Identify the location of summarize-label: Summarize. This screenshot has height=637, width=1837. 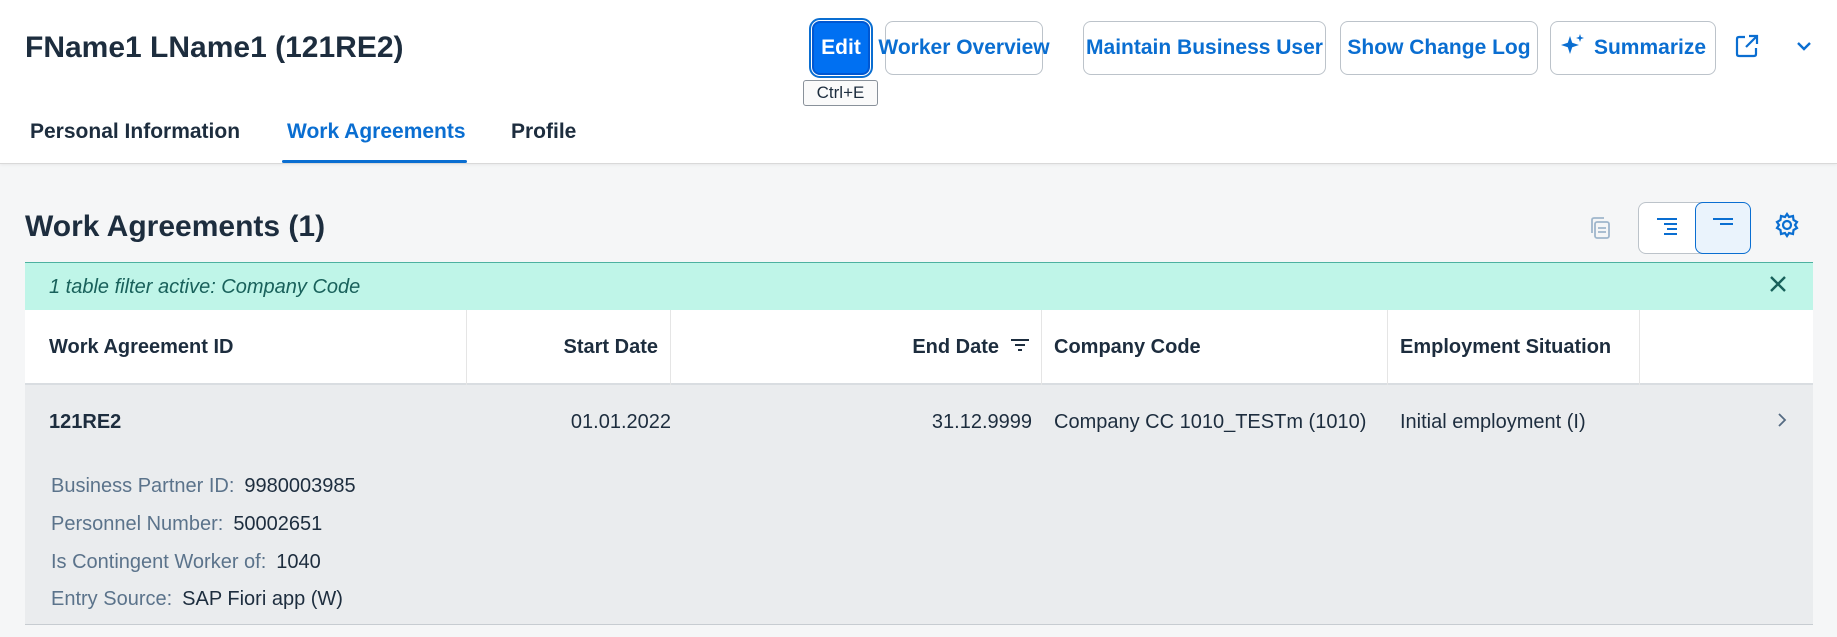
(1650, 47).